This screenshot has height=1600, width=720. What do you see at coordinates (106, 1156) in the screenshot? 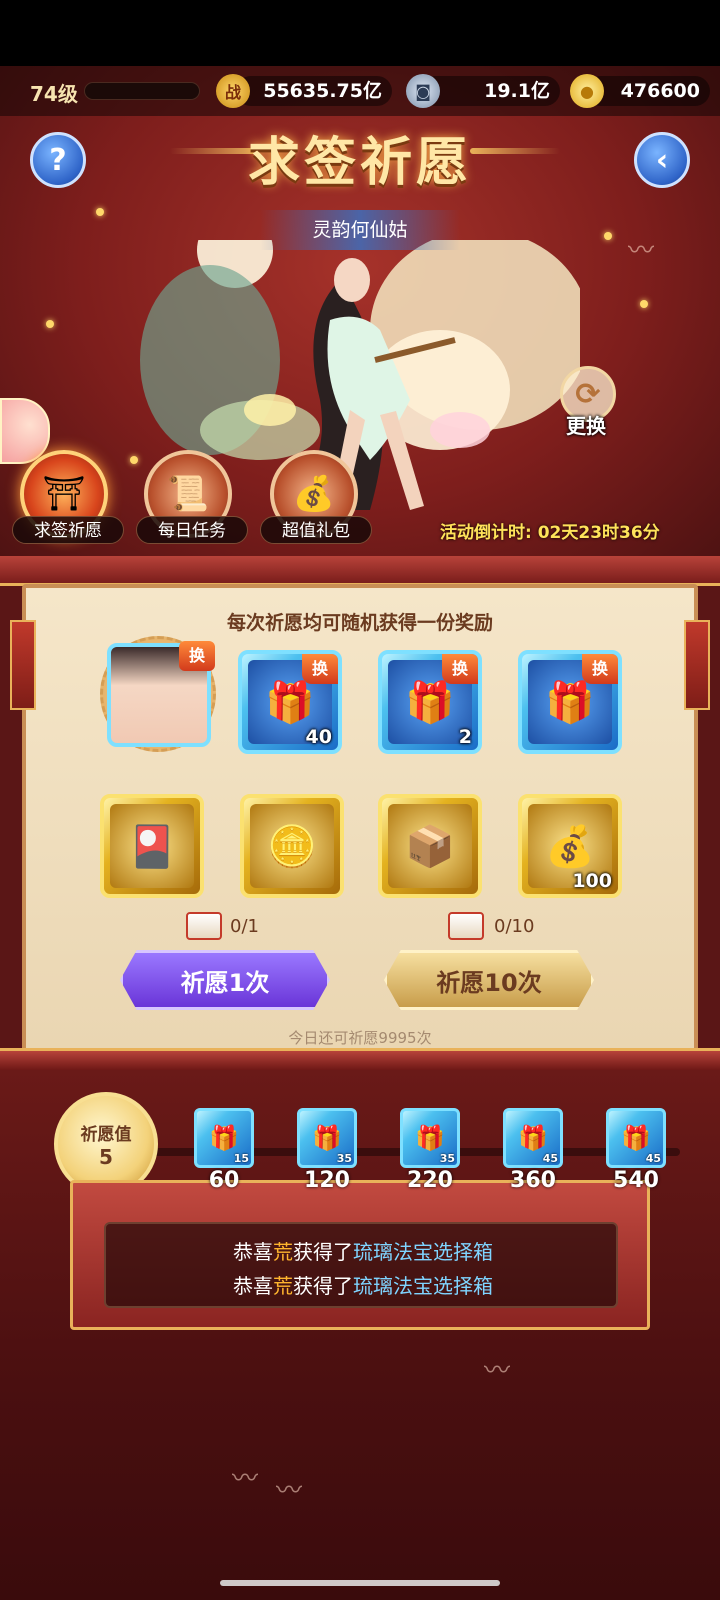
I see `wish-value-number: 5` at bounding box center [106, 1156].